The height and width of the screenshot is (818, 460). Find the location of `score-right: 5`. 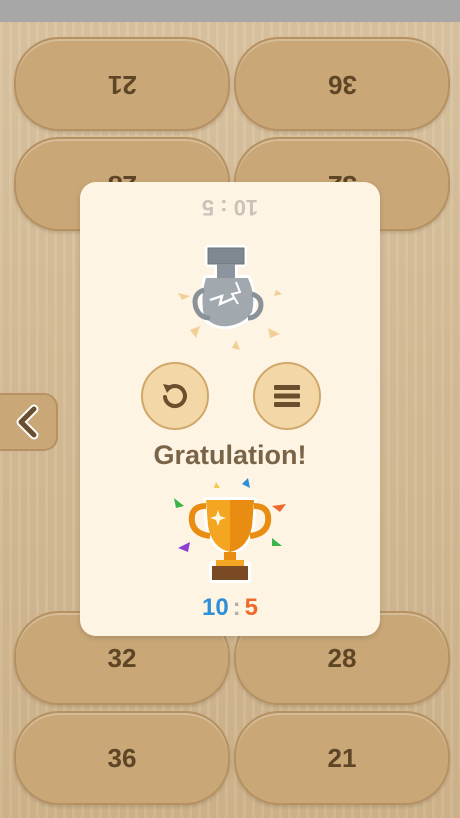

score-right: 5 is located at coordinates (251, 607).